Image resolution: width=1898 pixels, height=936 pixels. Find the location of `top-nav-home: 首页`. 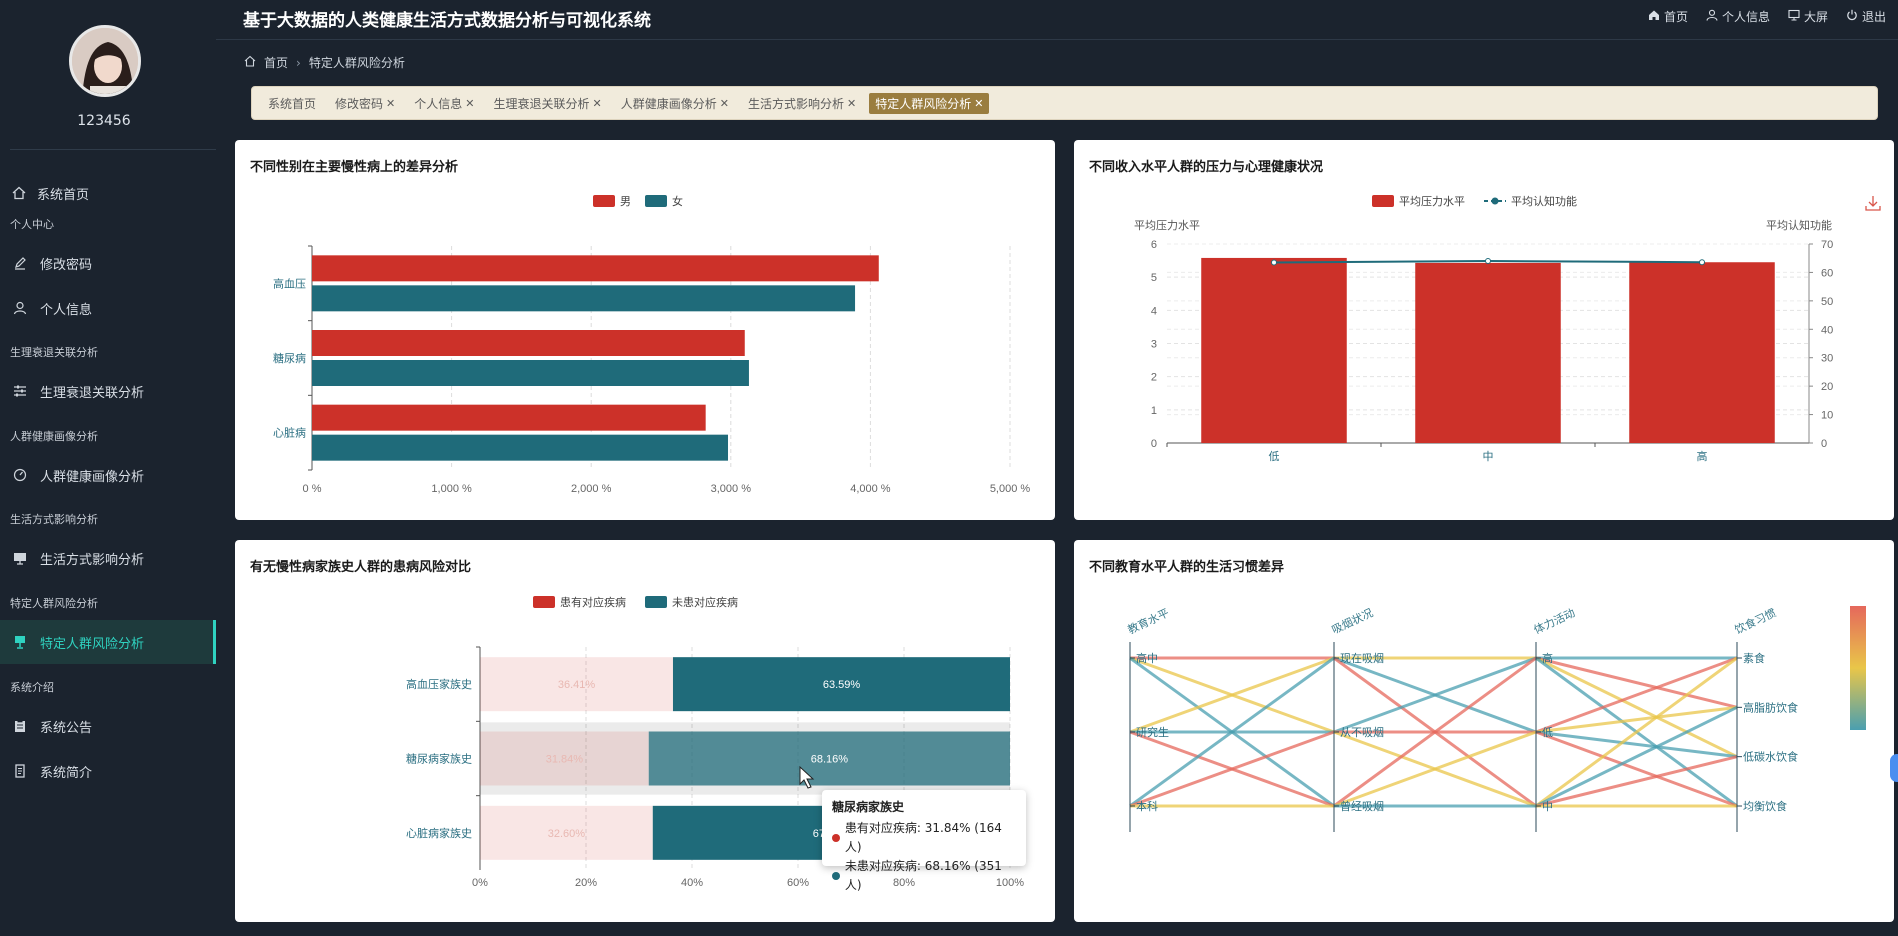

top-nav-home: 首页 is located at coordinates (1668, 16).